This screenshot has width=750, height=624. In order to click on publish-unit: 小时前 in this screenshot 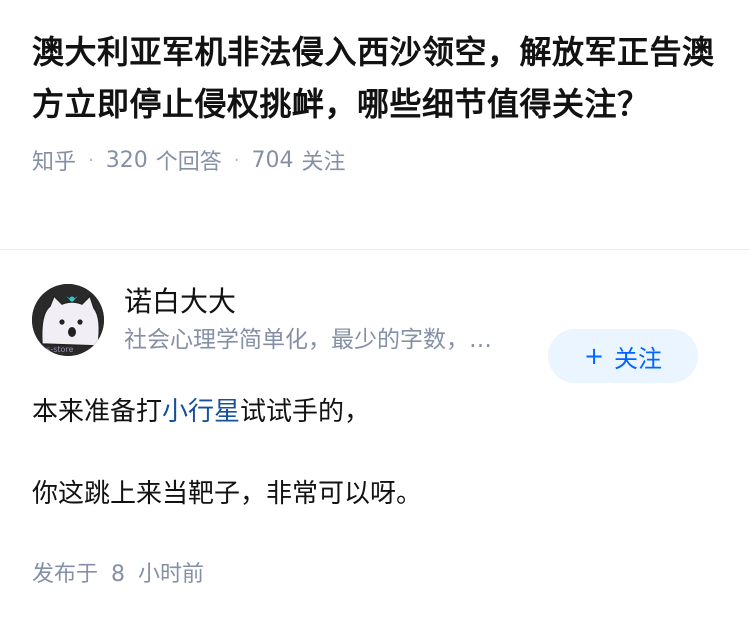, I will do `click(171, 574)`.